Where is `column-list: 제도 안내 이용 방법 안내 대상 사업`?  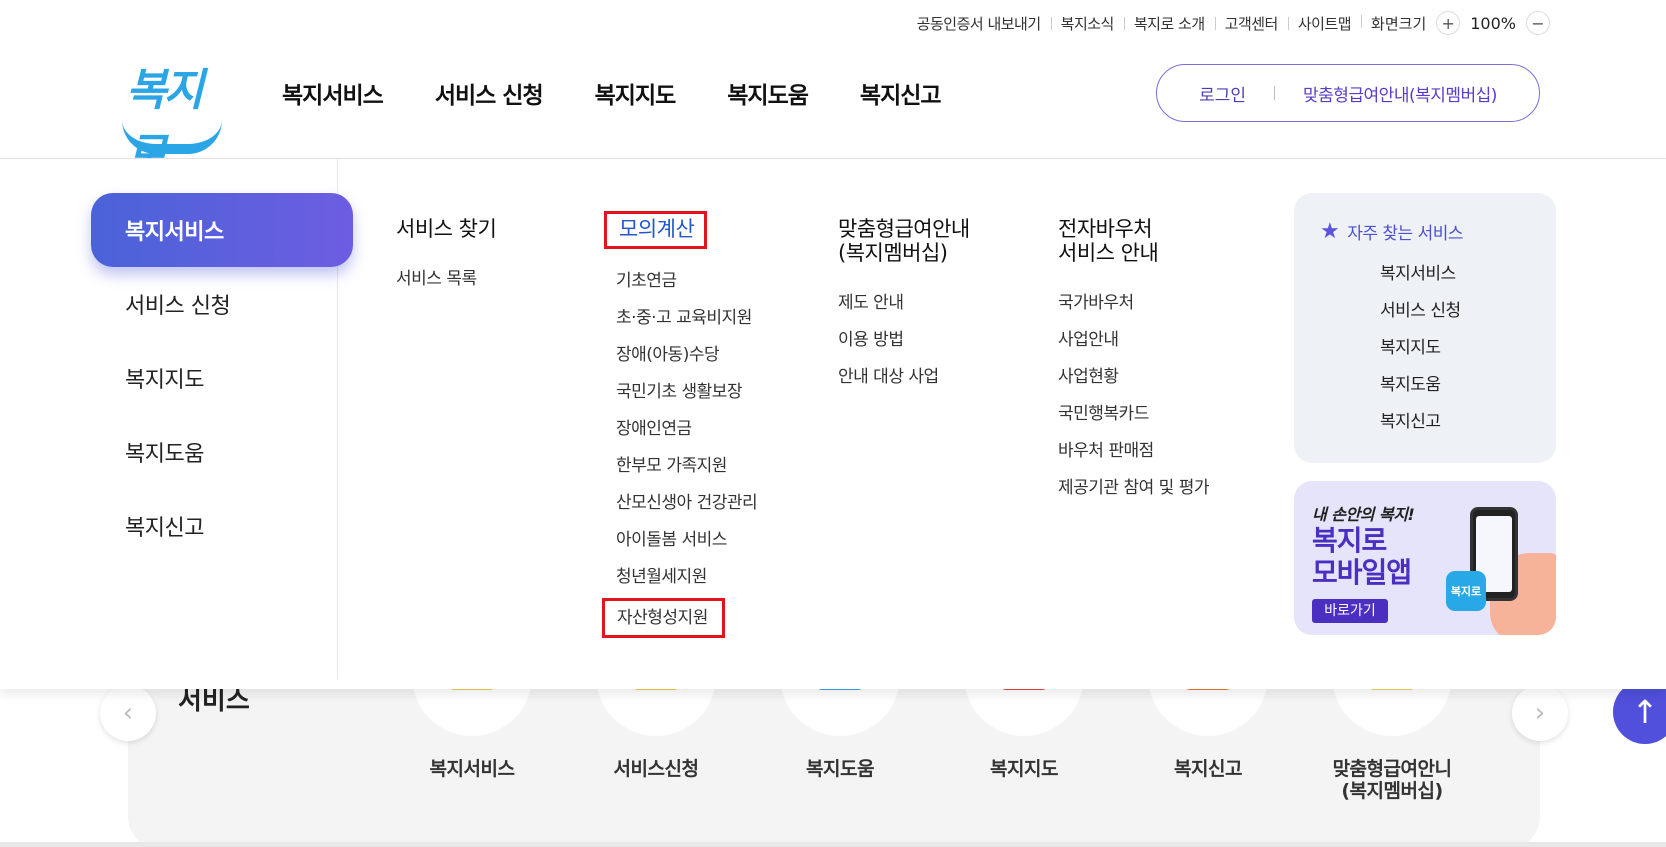 column-list: 제도 안내 이용 방법 안내 대상 사업 is located at coordinates (904, 340).